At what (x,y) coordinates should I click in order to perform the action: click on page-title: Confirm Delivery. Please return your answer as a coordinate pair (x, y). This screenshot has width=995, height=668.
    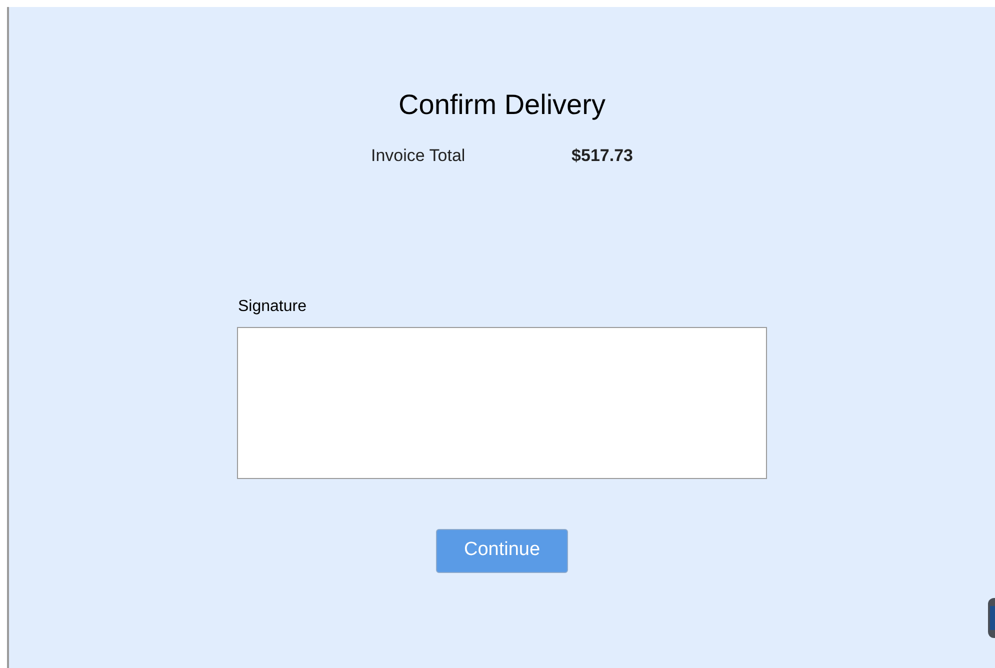
    Looking at the image, I should click on (502, 105).